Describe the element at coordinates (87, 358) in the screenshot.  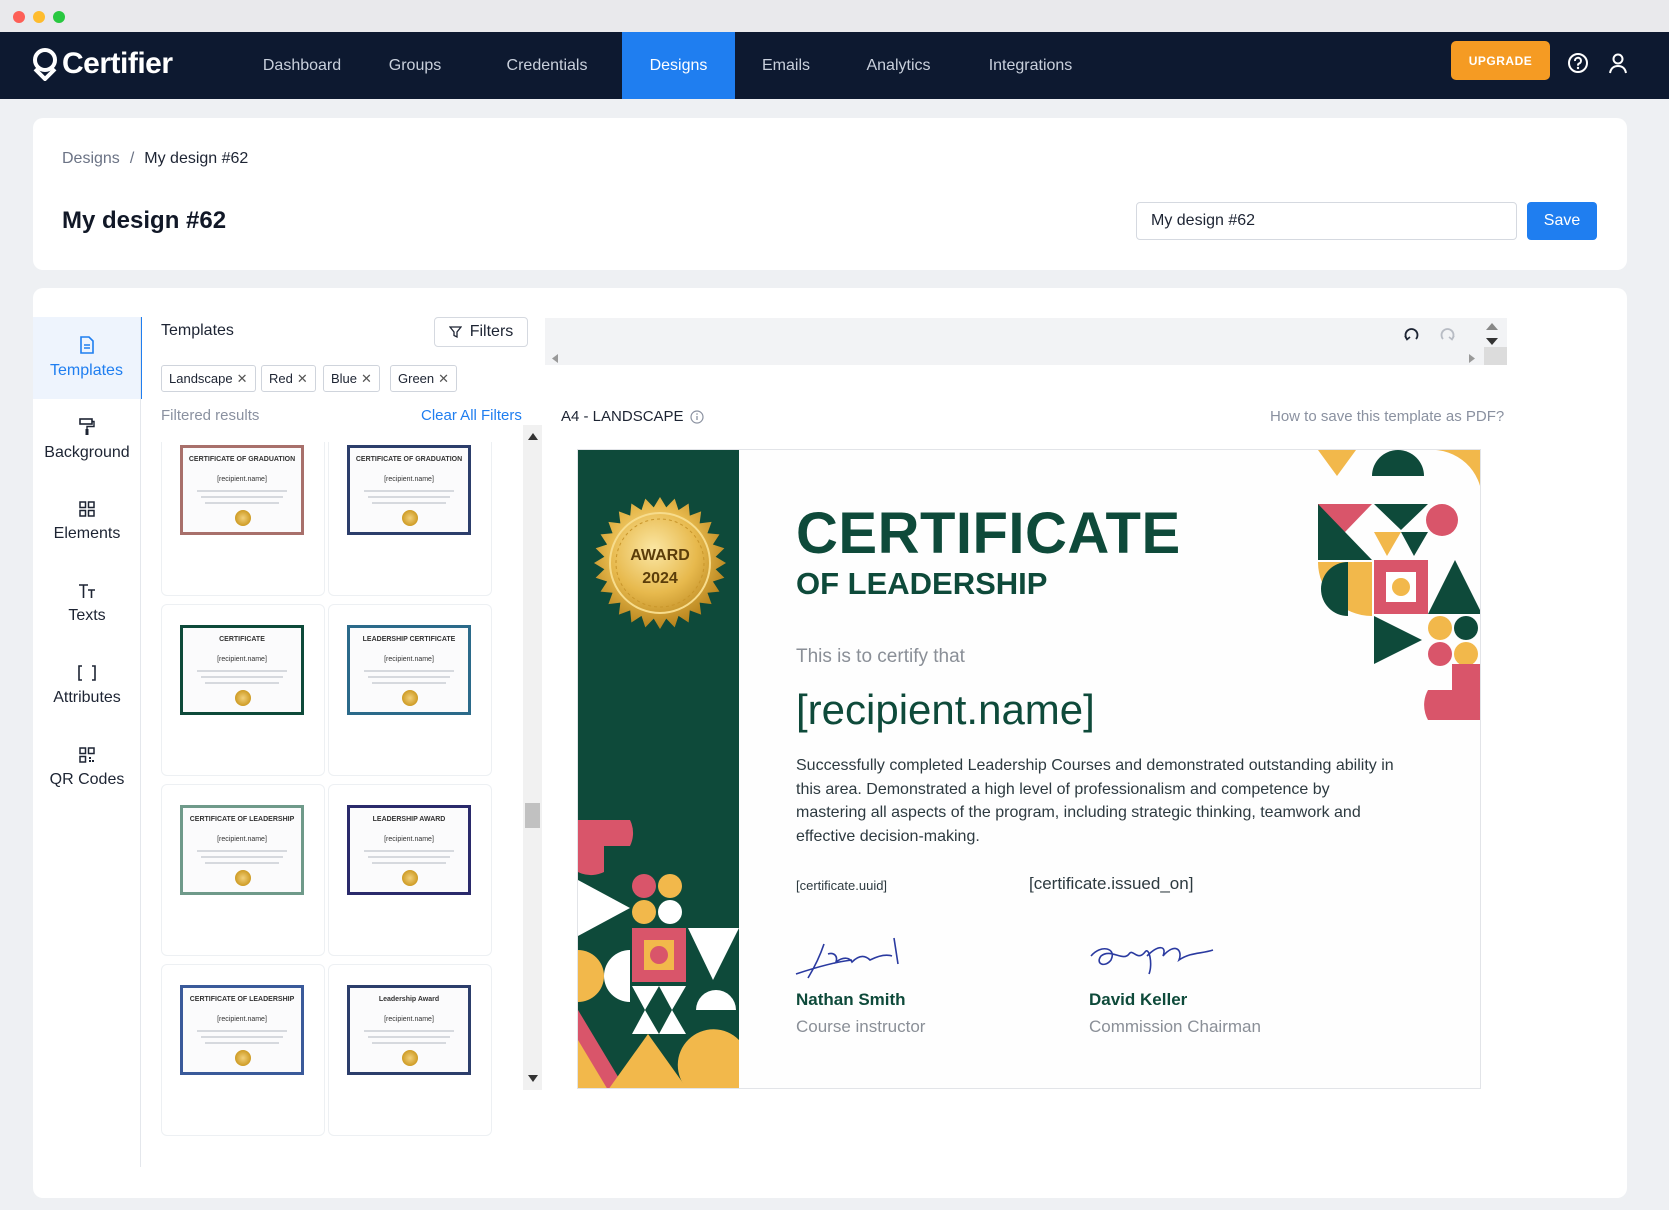
I see `sidebar-item-templates: Templates` at that location.